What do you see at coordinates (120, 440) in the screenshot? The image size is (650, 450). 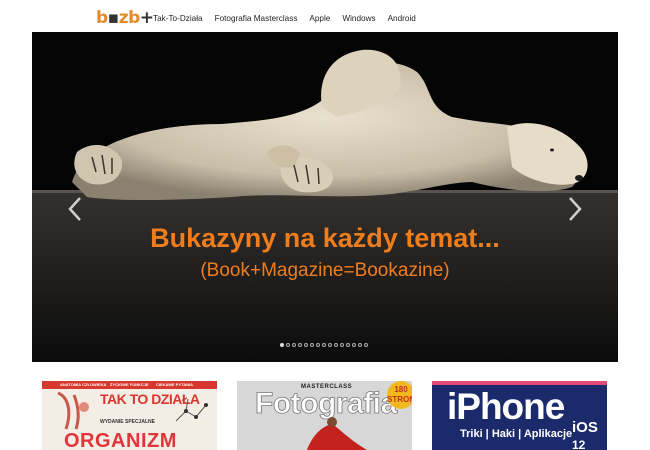 I see `card-headline: ORGANIZM` at bounding box center [120, 440].